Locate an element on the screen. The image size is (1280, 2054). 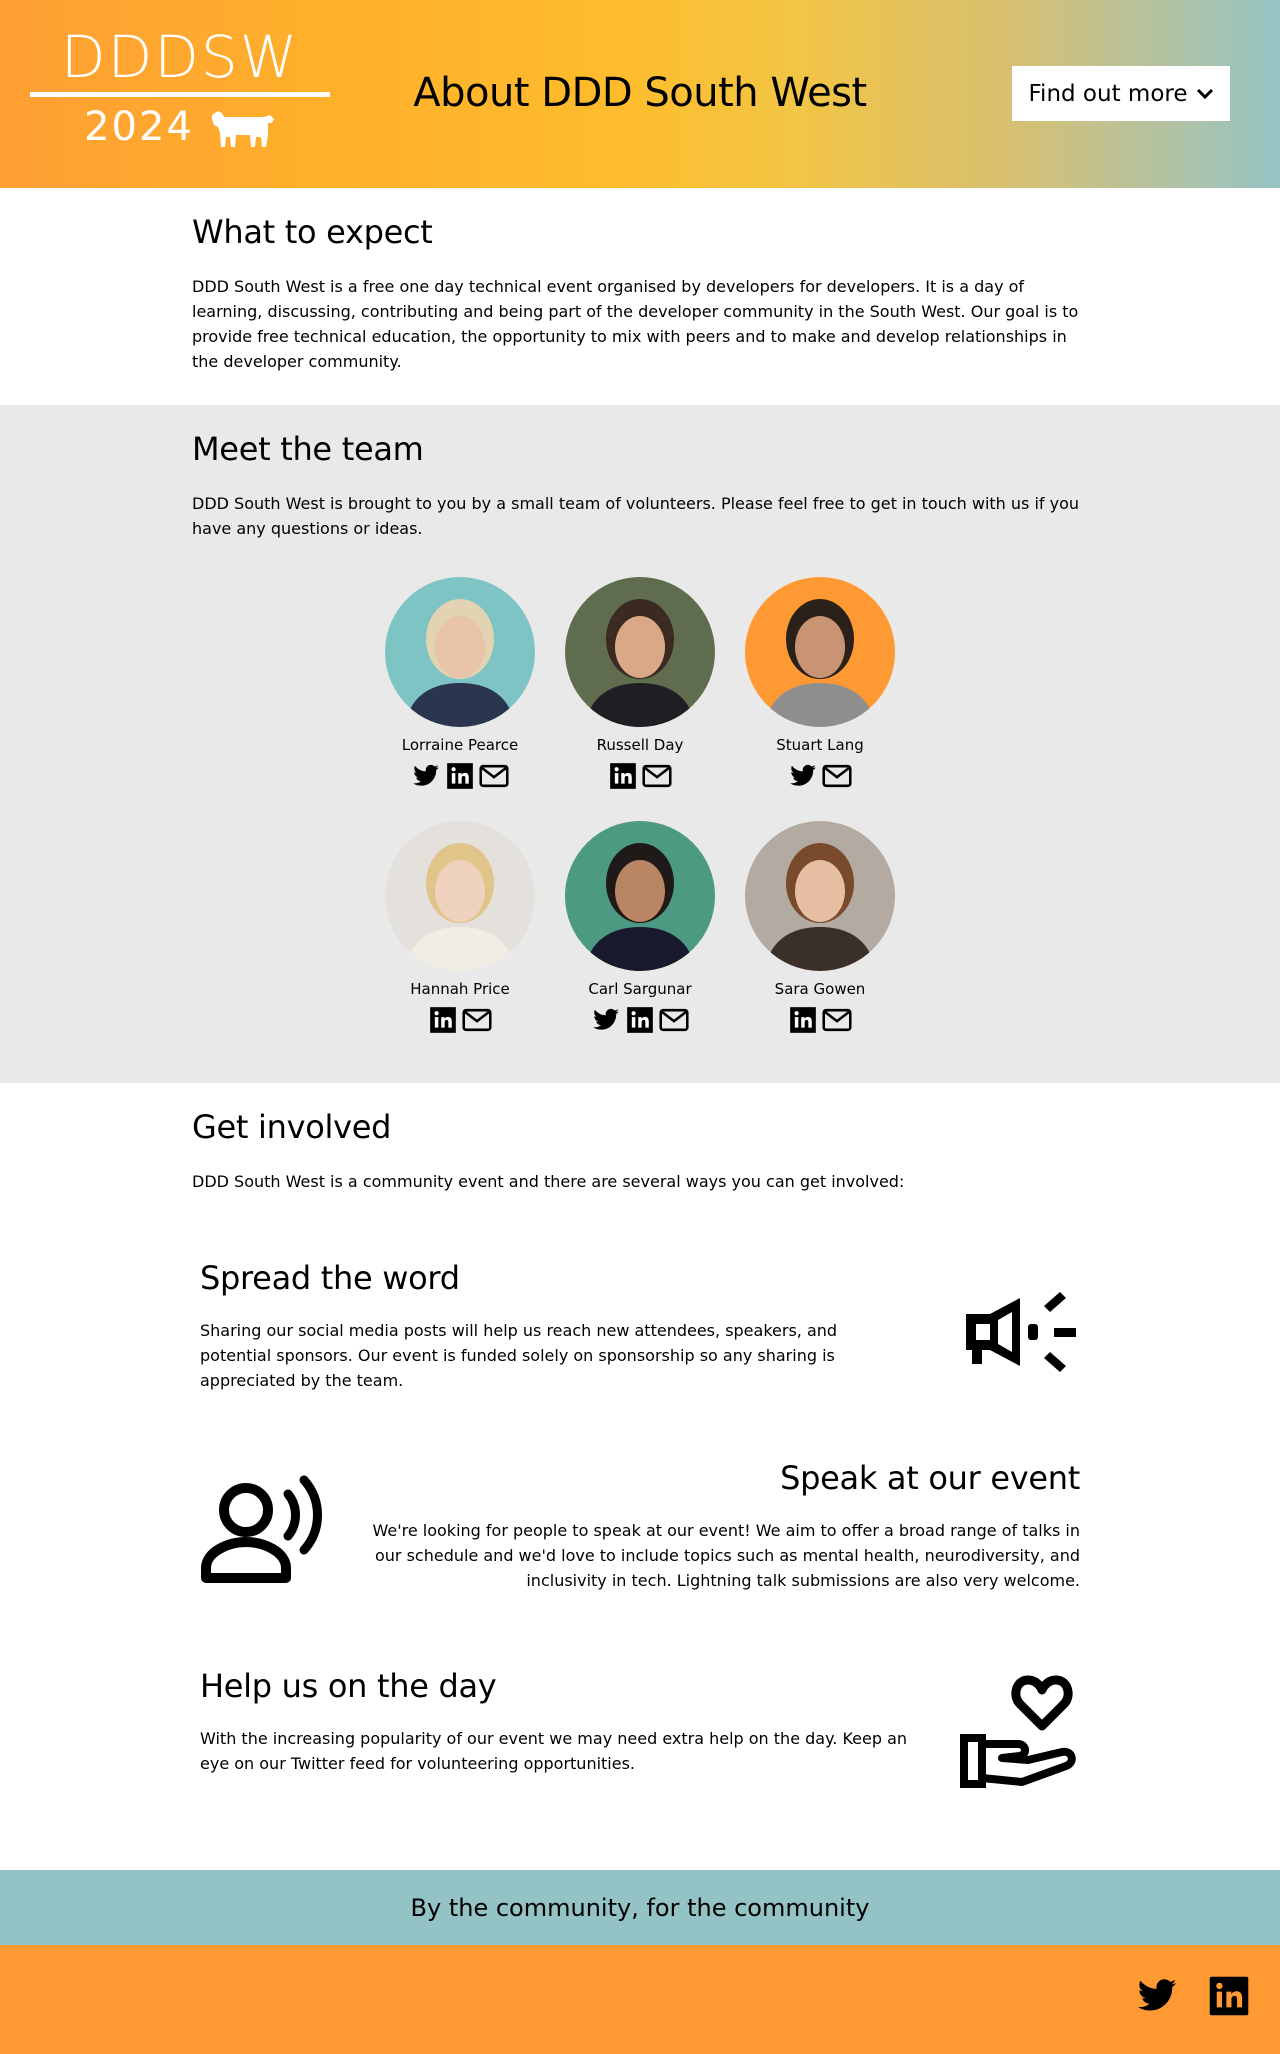
team-member-card: Carl Sargunar is located at coordinates (640, 928).